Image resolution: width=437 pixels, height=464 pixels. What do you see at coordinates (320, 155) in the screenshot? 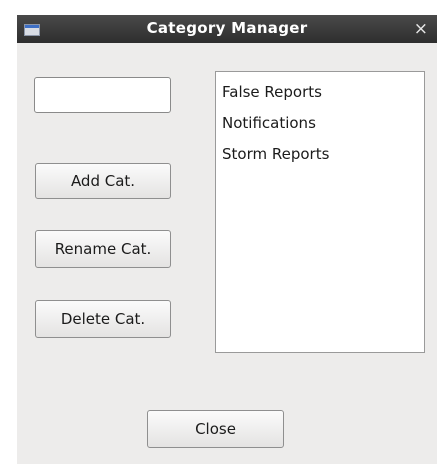
I see `list-item: Storm Reports` at bounding box center [320, 155].